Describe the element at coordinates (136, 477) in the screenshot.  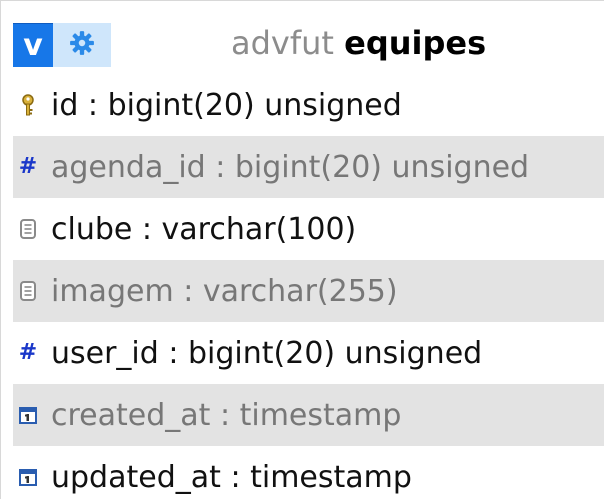
I see `column-name: updated_at` at that location.